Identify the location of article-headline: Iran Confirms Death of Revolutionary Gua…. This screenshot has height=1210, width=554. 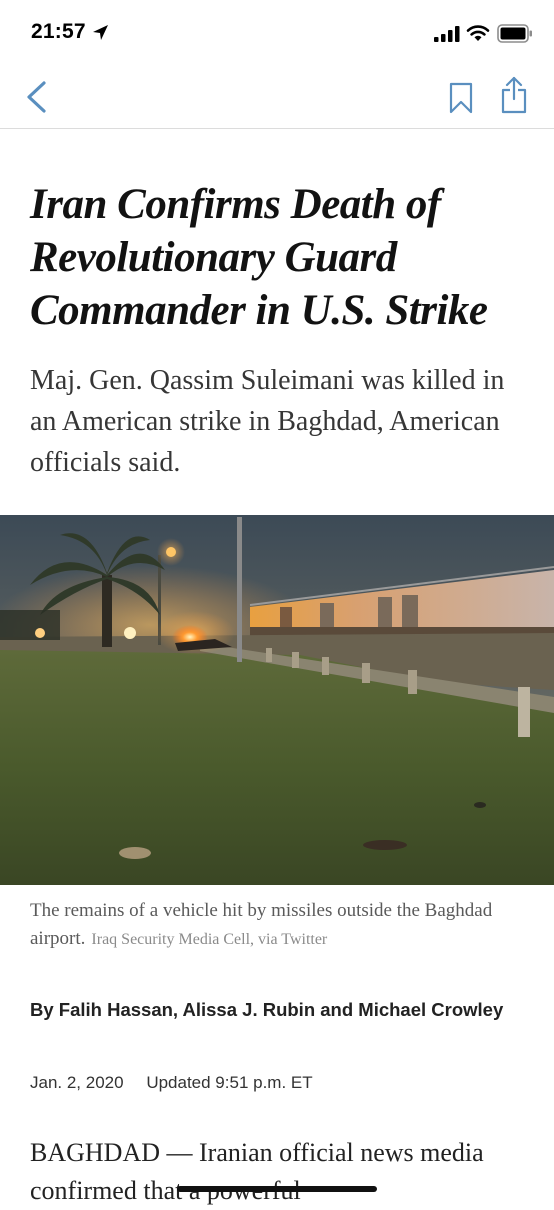
(259, 257).